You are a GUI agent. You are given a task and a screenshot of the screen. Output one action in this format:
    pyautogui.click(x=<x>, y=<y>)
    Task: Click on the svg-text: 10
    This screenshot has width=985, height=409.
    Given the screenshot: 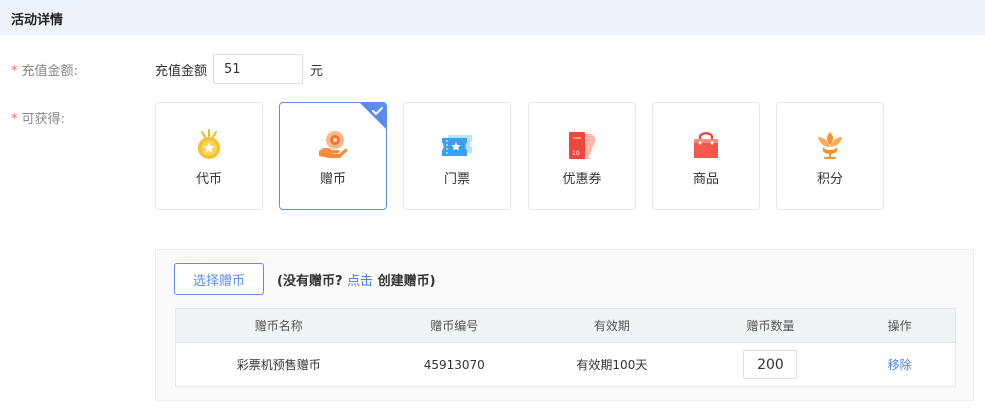 What is the action you would take?
    pyautogui.click(x=576, y=153)
    